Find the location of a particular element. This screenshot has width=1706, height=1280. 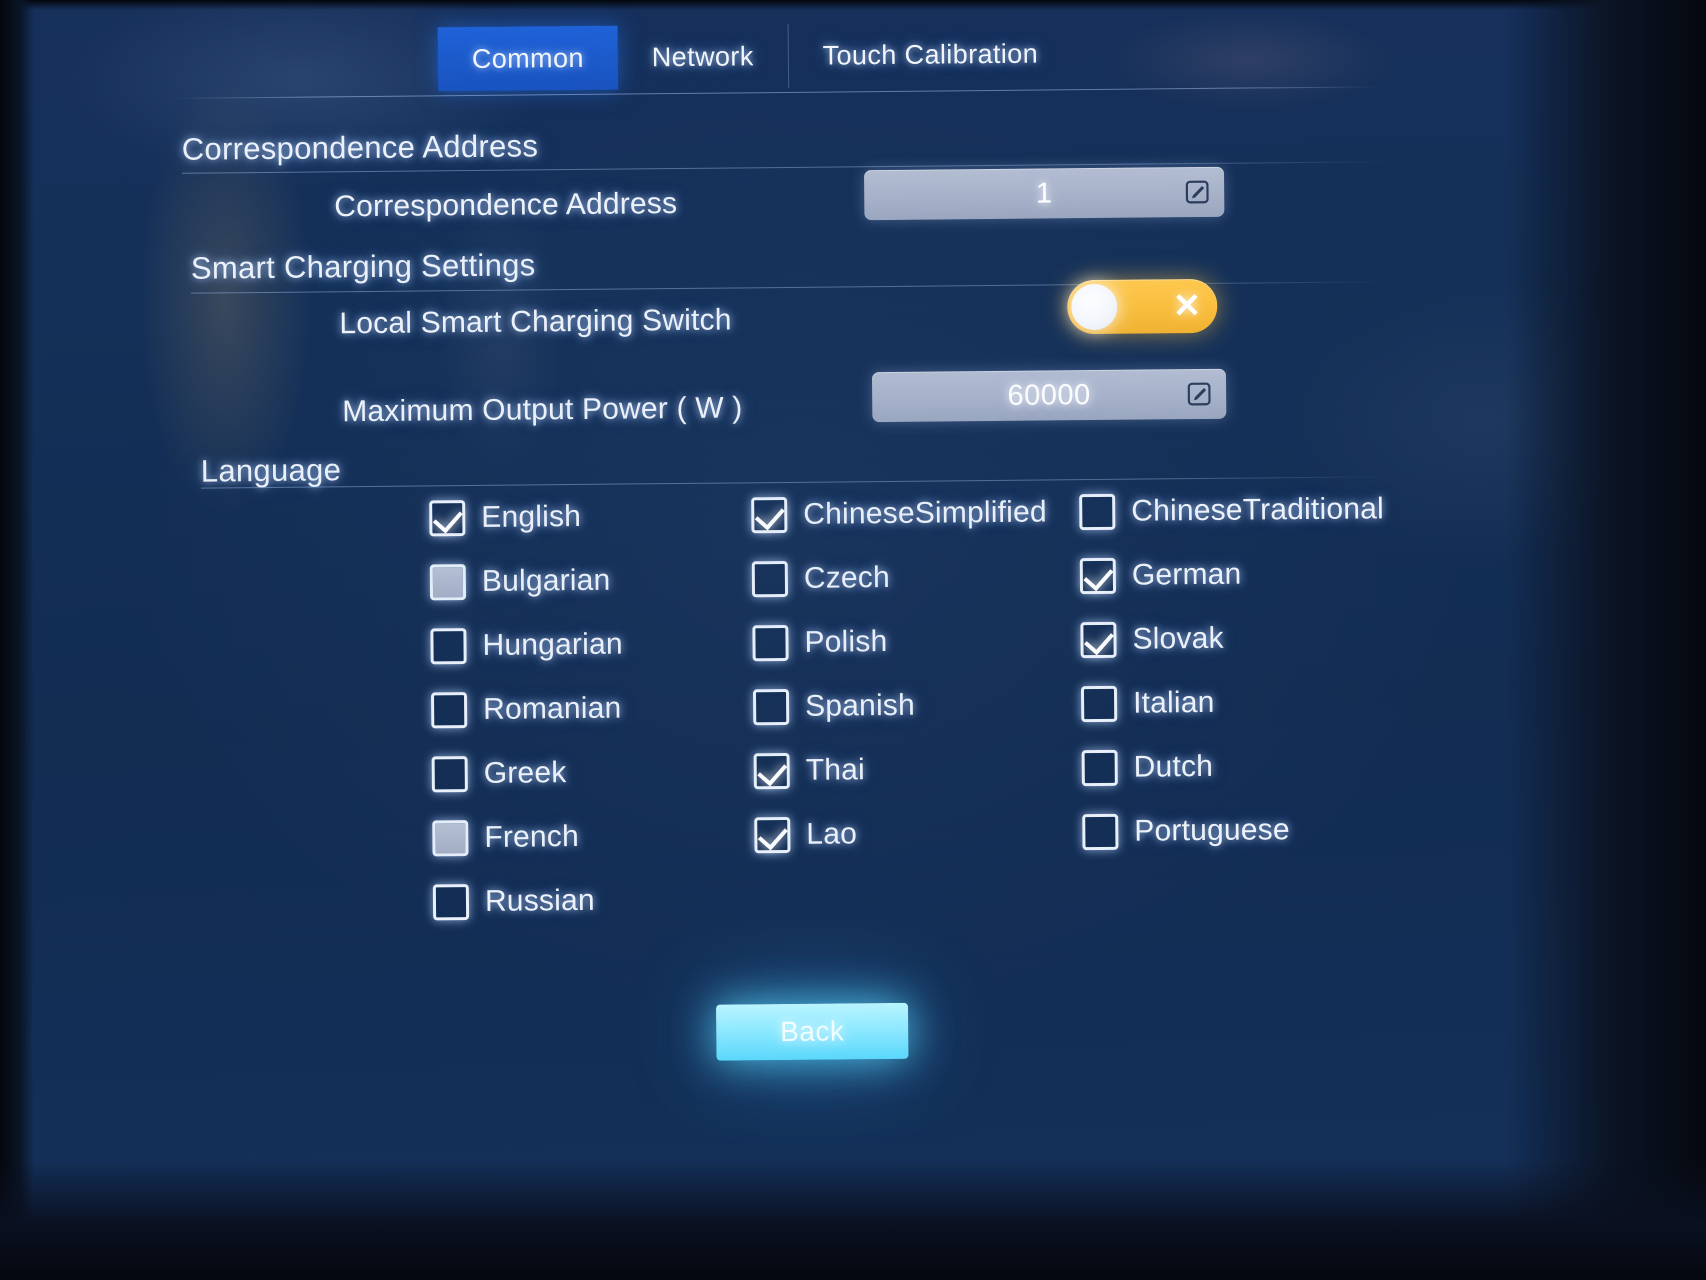

language-option-chinesesimplified: ChineseSimplified is located at coordinates (915, 513).